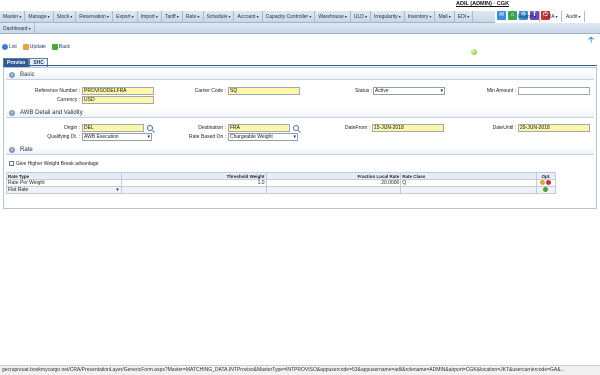 This screenshot has width=600, height=375. What do you see at coordinates (212, 128) in the screenshot?
I see `destination-label: Destination :` at bounding box center [212, 128].